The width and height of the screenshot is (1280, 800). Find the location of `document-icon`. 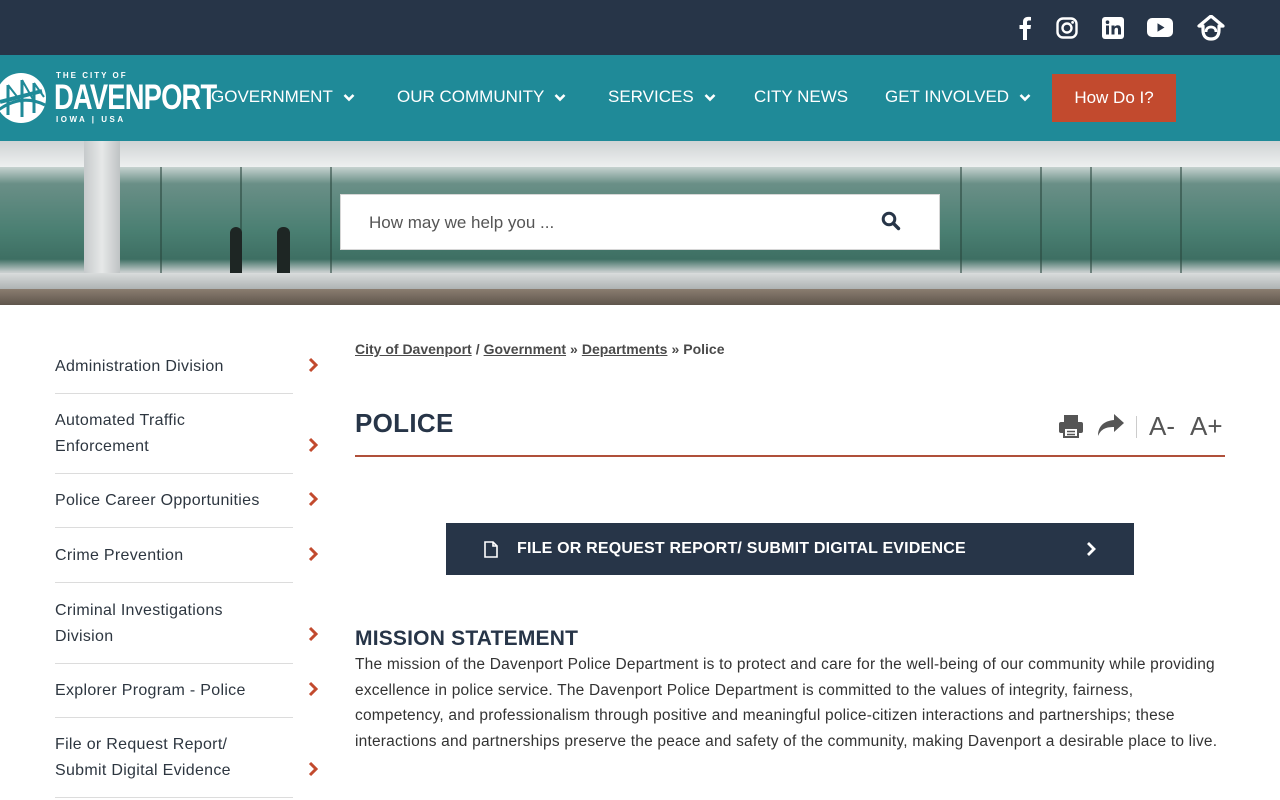

document-icon is located at coordinates (491, 552).